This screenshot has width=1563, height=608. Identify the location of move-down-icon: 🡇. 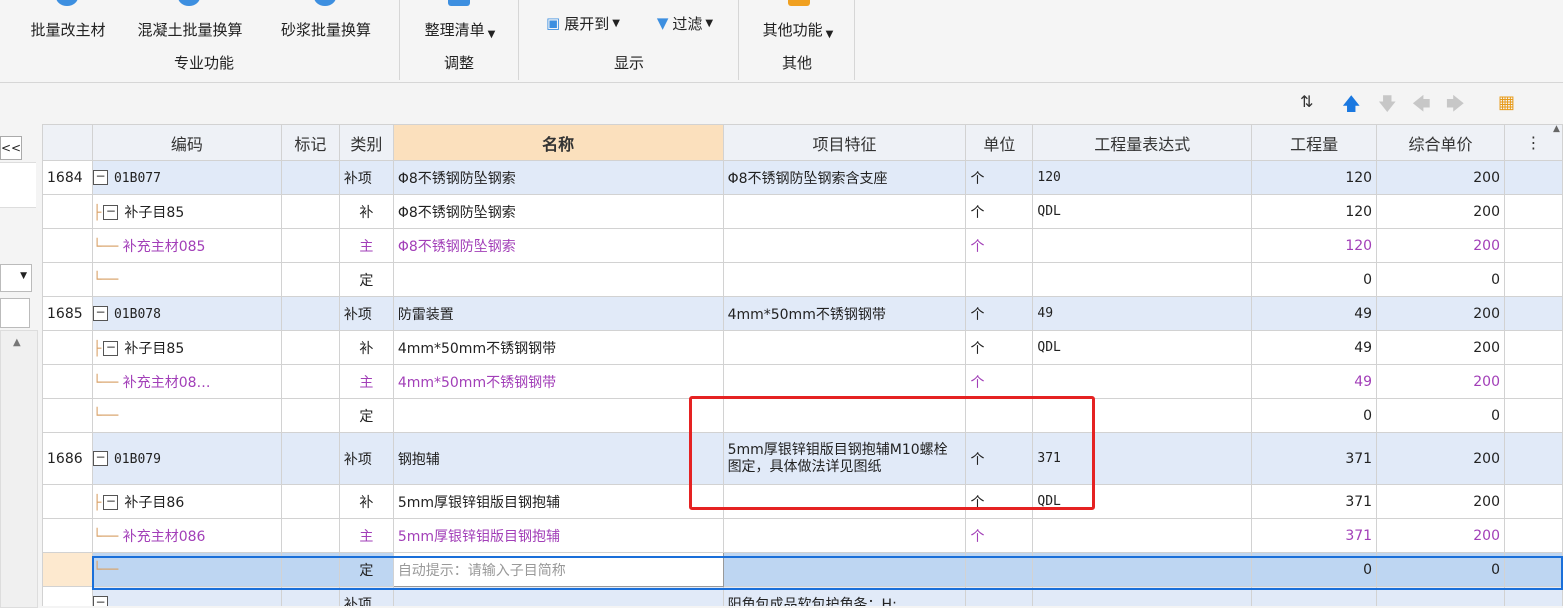
(1387, 107).